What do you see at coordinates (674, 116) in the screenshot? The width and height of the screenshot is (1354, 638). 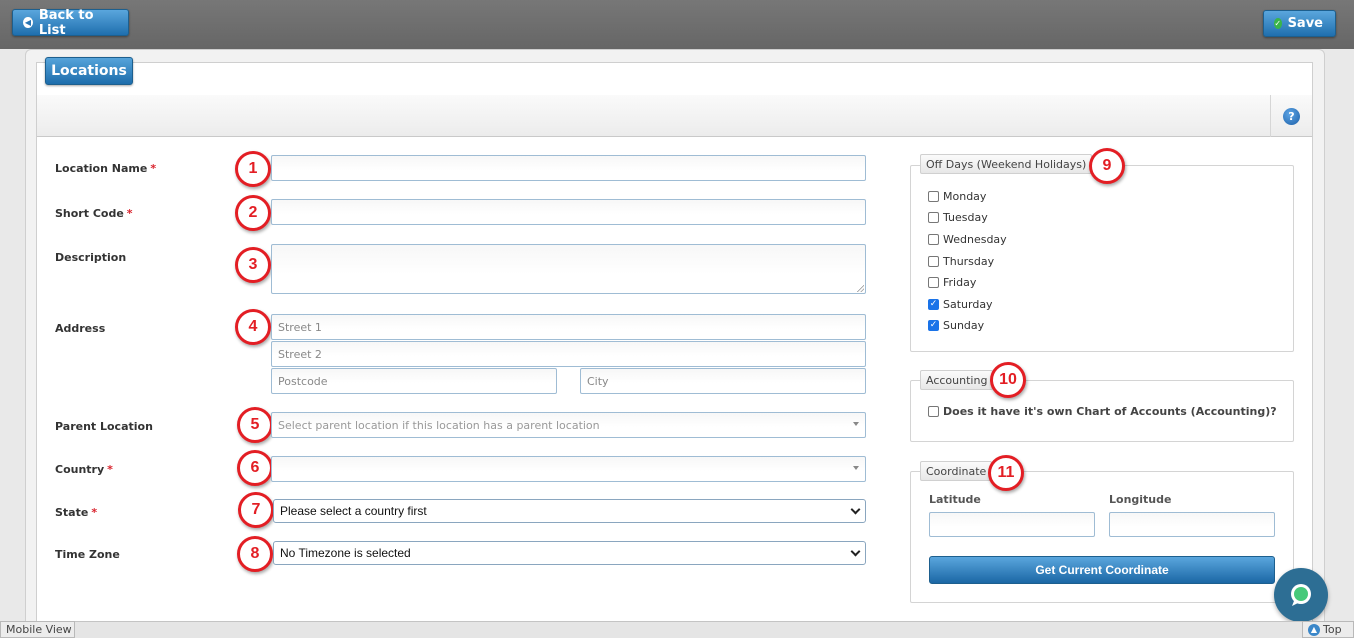 I see `panel-subheader` at bounding box center [674, 116].